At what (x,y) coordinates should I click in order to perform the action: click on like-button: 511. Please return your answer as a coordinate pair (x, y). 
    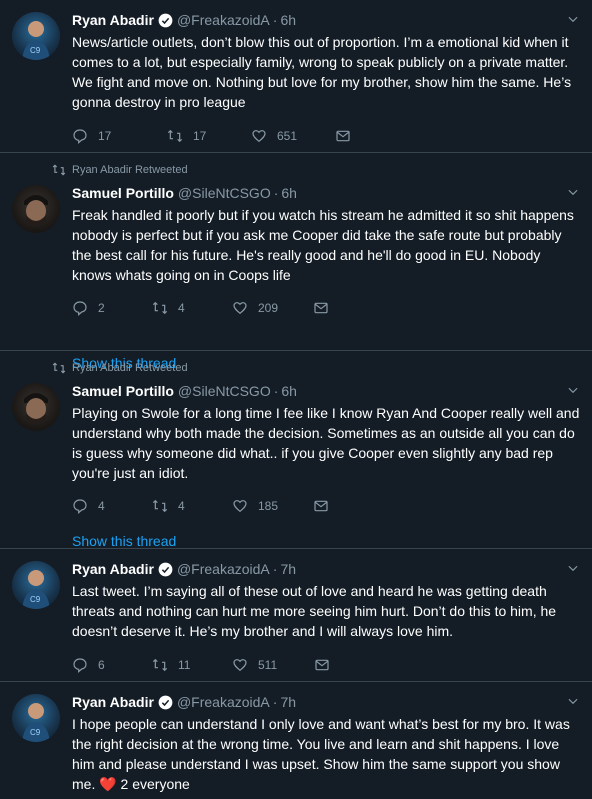
    Looking at the image, I should click on (273, 665).